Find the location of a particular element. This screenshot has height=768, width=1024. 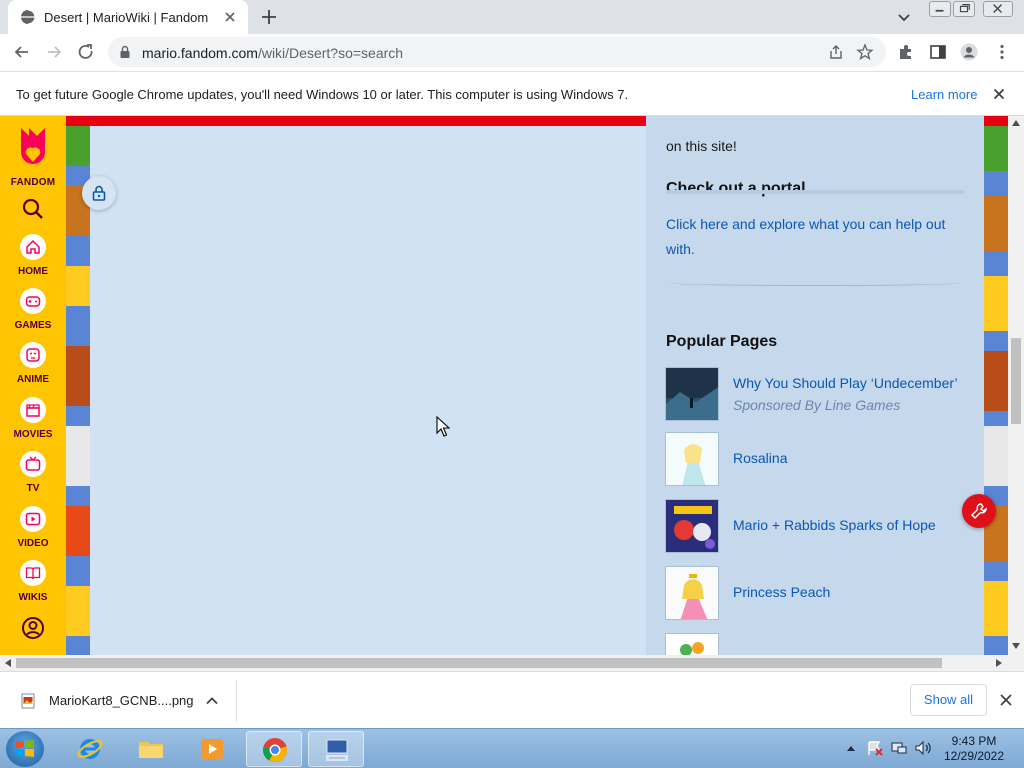

rail-item-home: HOME is located at coordinates (33, 260).